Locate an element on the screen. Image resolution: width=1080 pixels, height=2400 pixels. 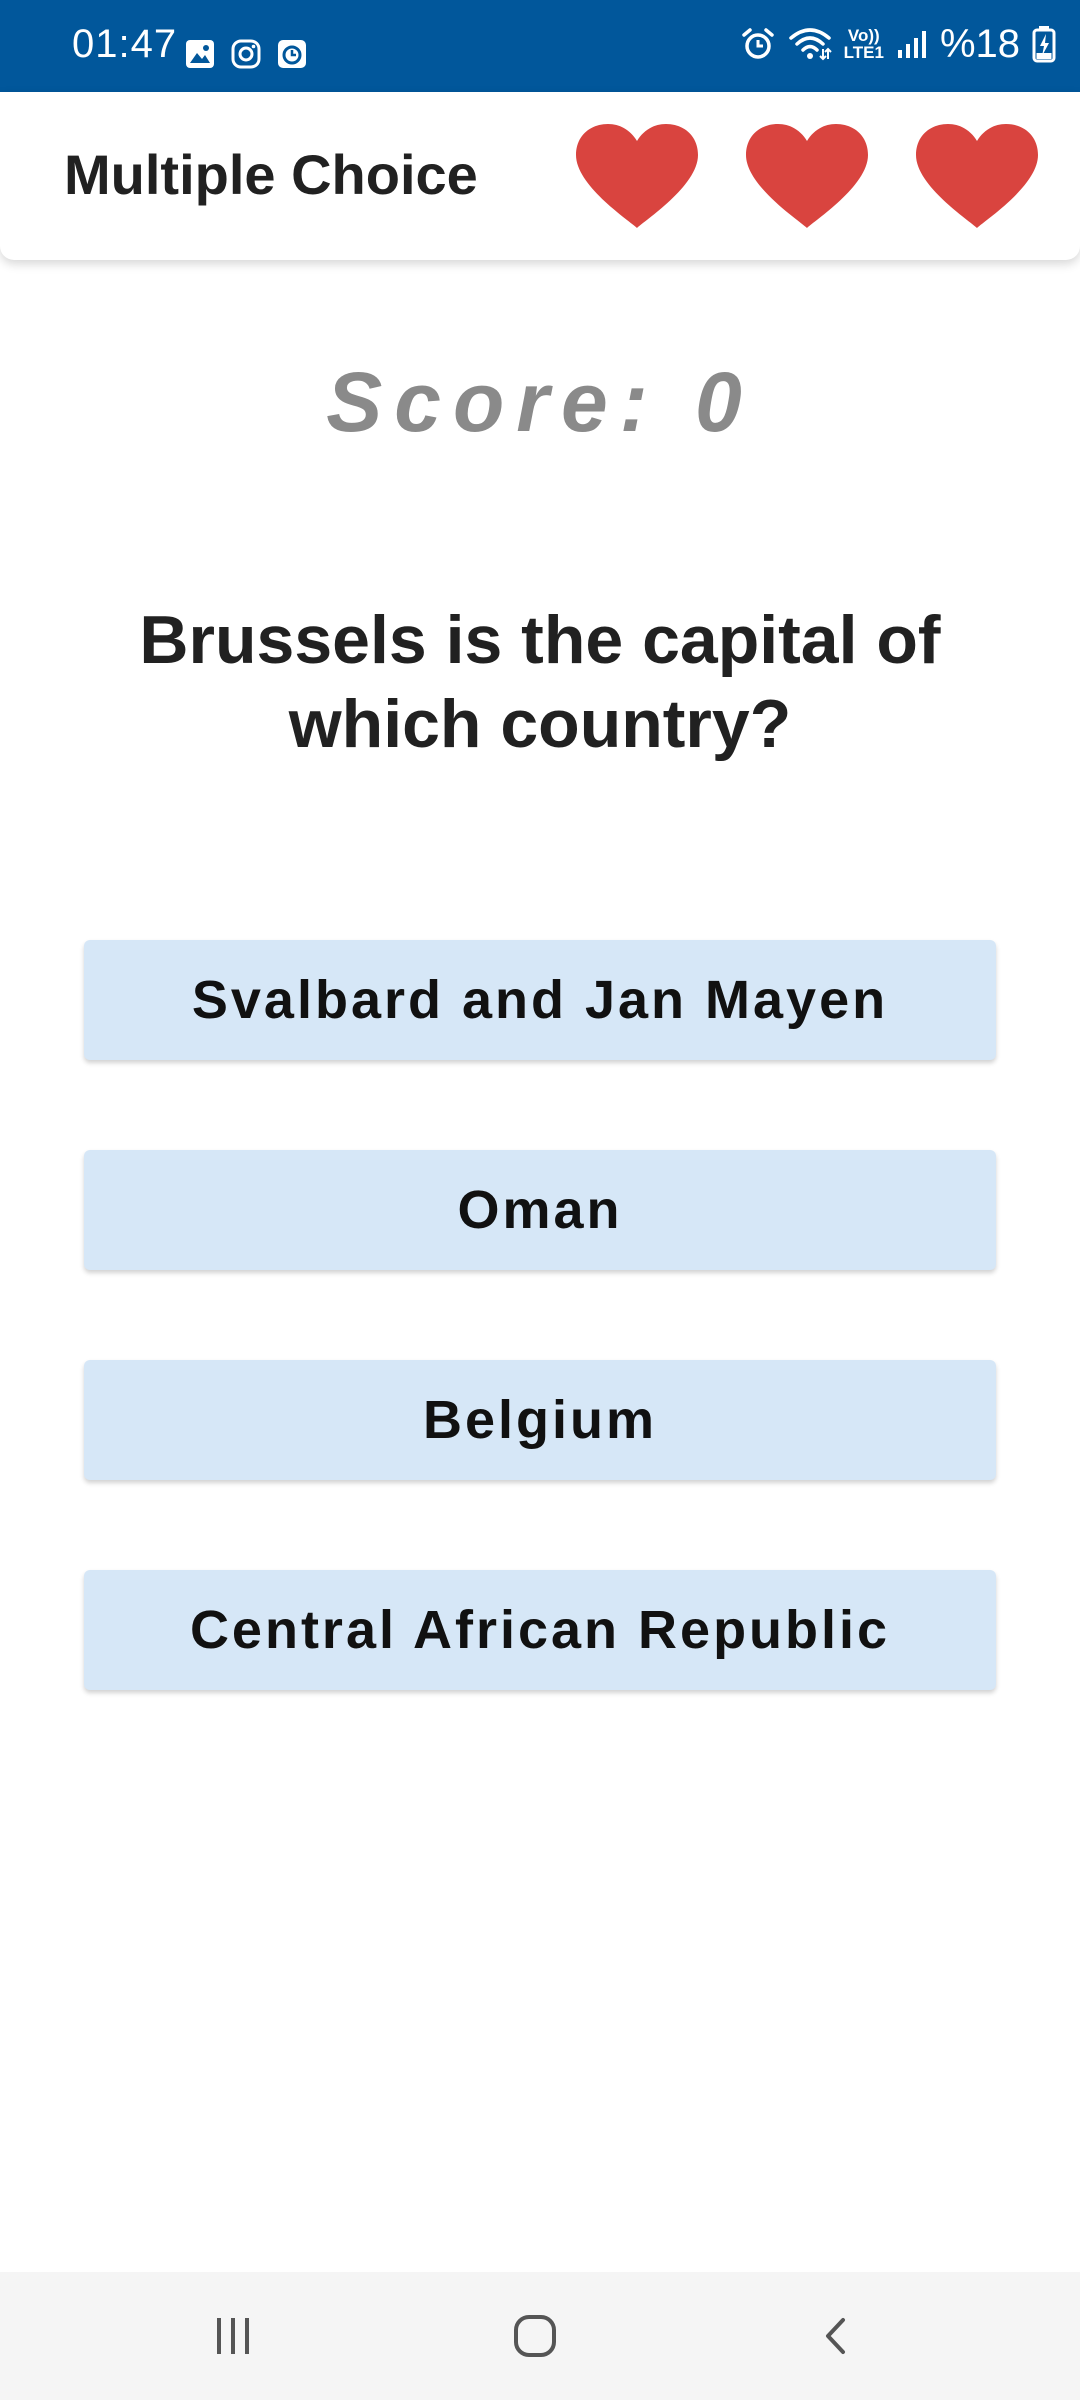
lte-label: LTE1 is located at coordinates (863, 52).